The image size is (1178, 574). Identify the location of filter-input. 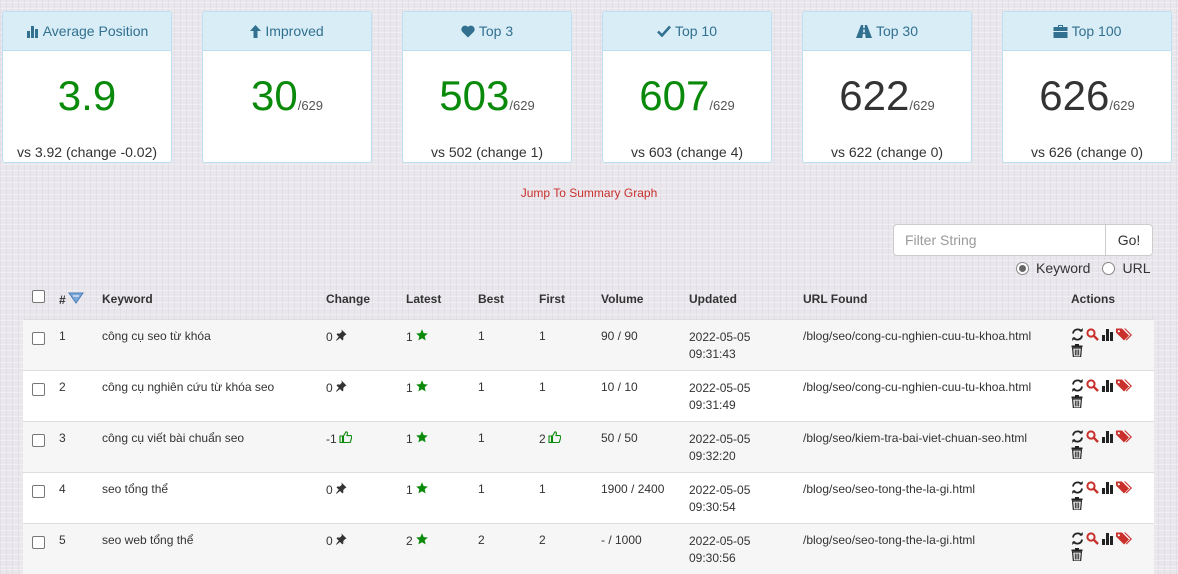
(999, 240).